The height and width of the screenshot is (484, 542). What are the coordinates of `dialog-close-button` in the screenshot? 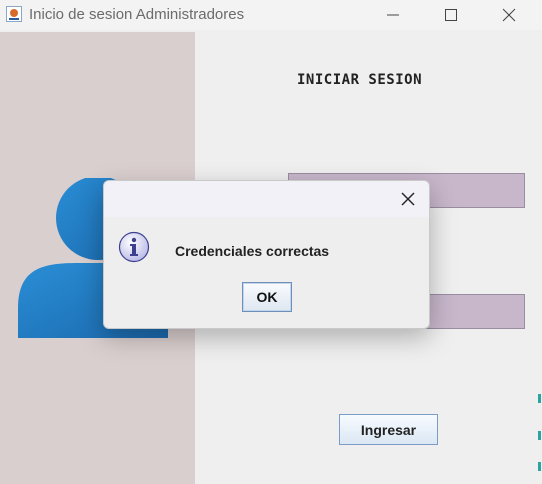 It's located at (408, 199).